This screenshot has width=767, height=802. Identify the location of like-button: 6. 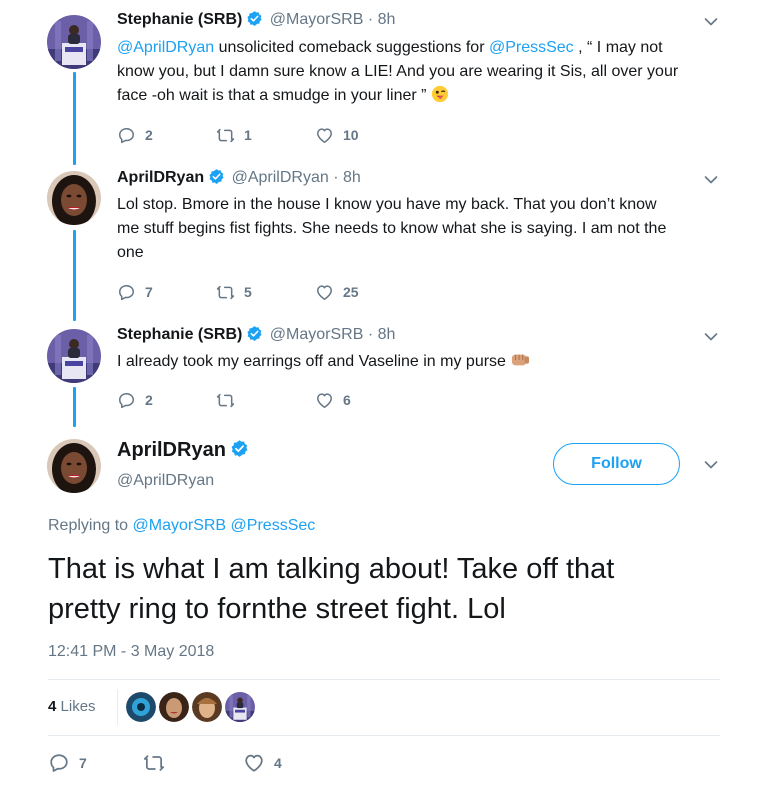
(333, 400).